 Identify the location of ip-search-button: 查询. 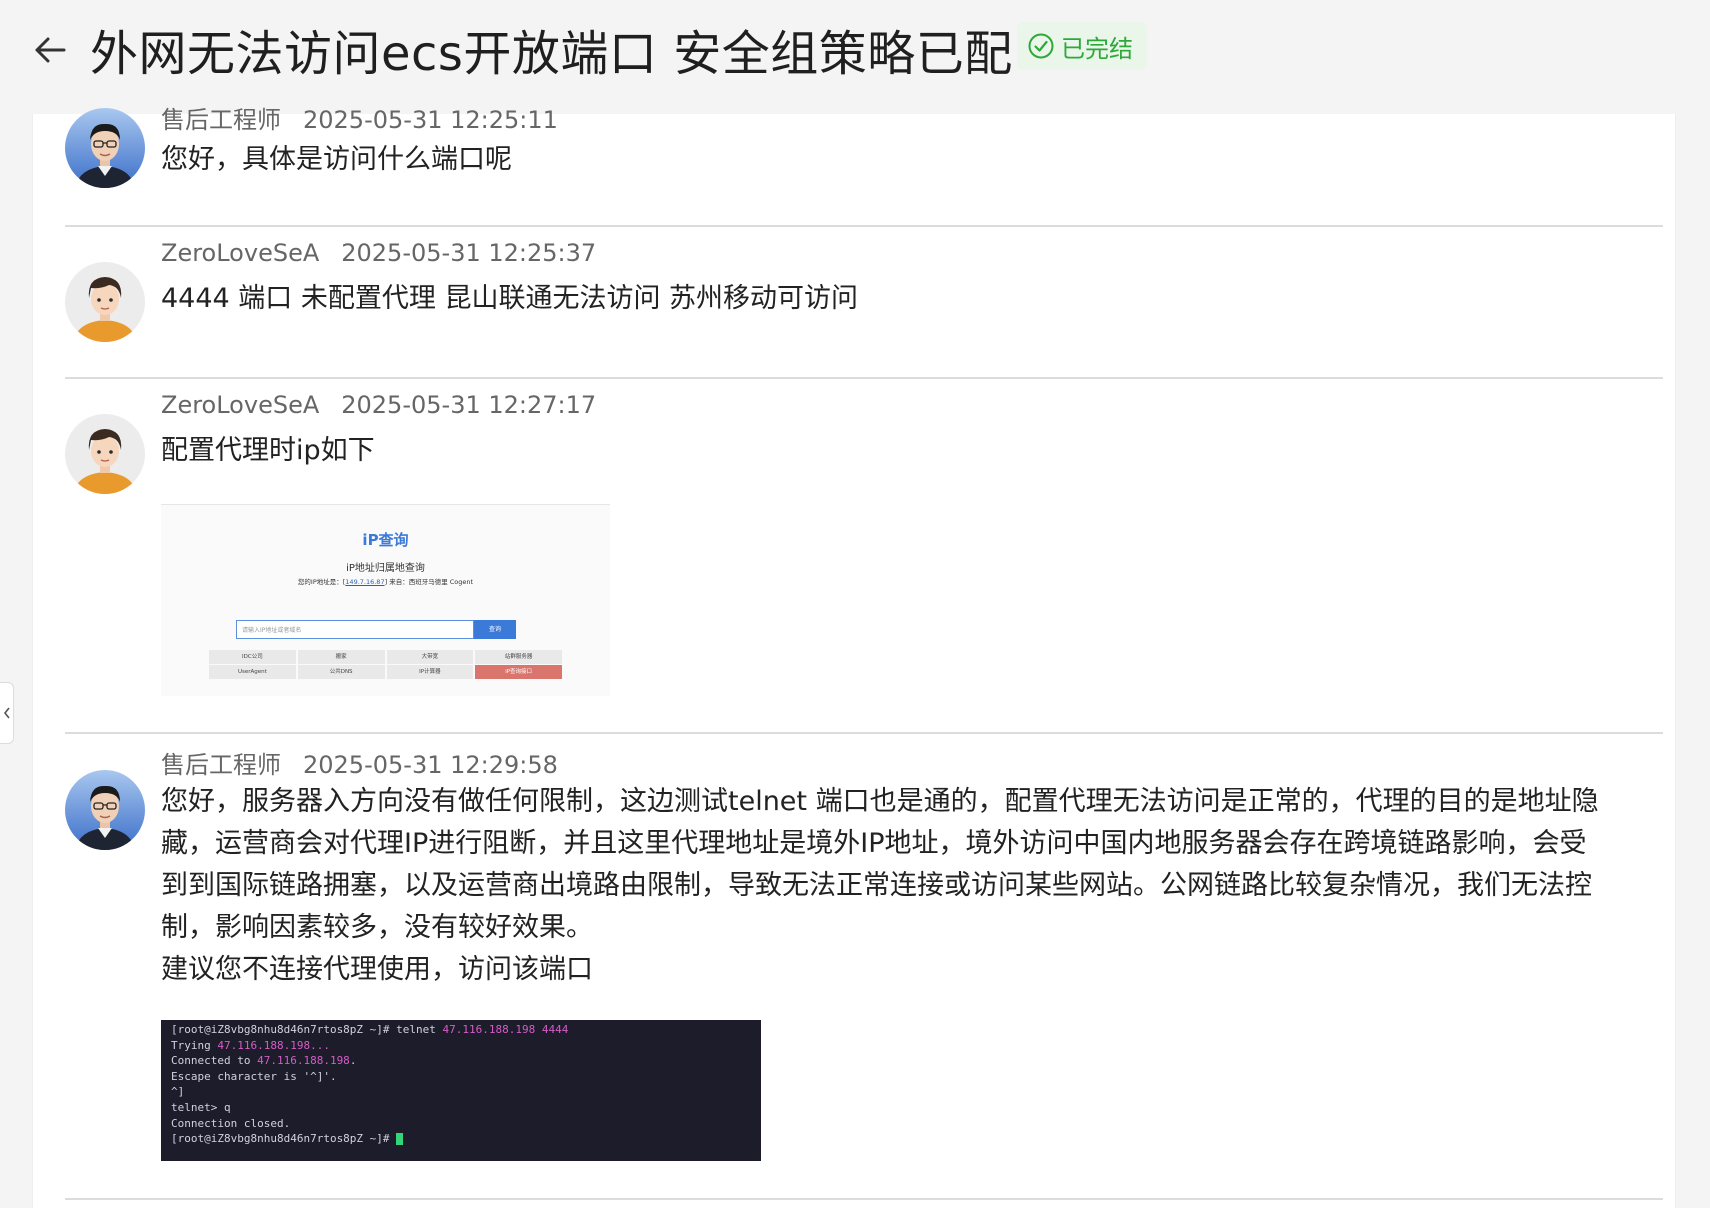
(495, 629).